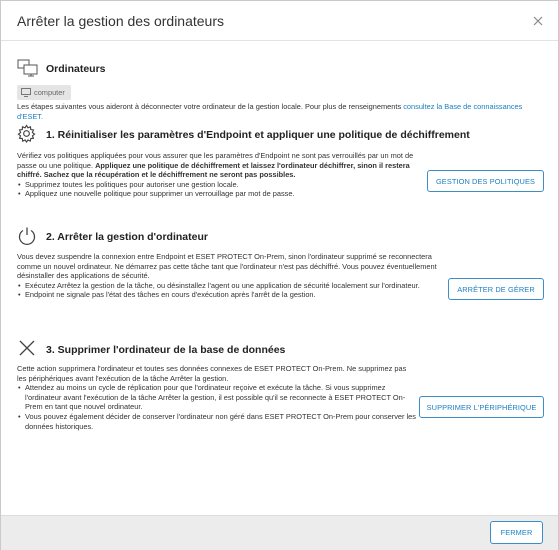  Describe the element at coordinates (120, 21) in the screenshot. I see `dialog-title: Arrêter la gestion des ordinateurs` at that location.